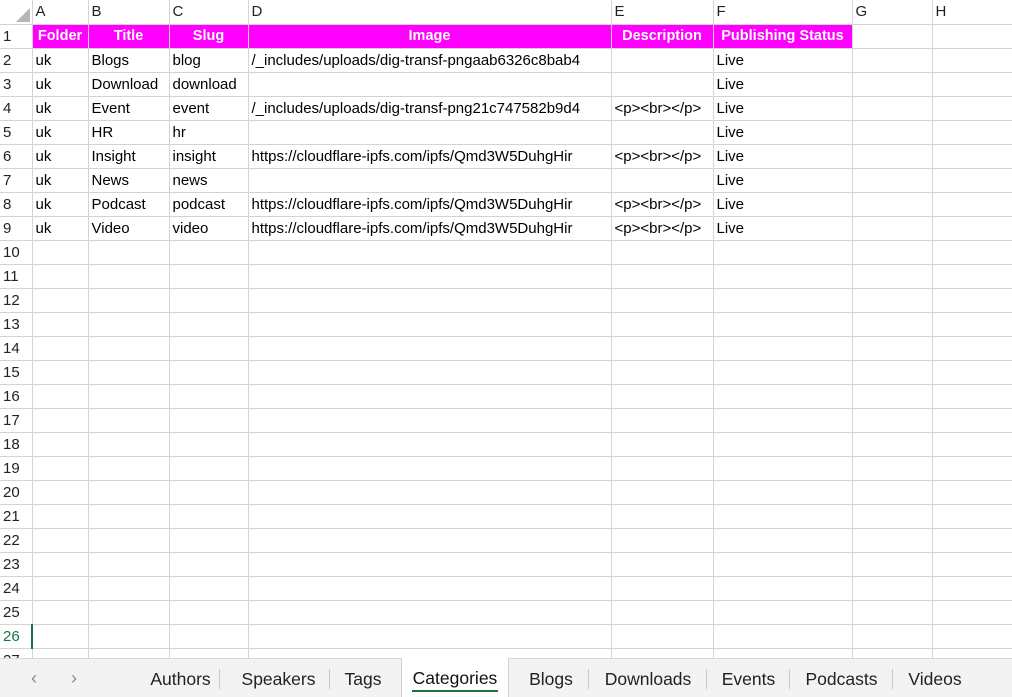 Image resolution: width=1012 pixels, height=697 pixels. I want to click on row-header-24: 24, so click(16, 588).